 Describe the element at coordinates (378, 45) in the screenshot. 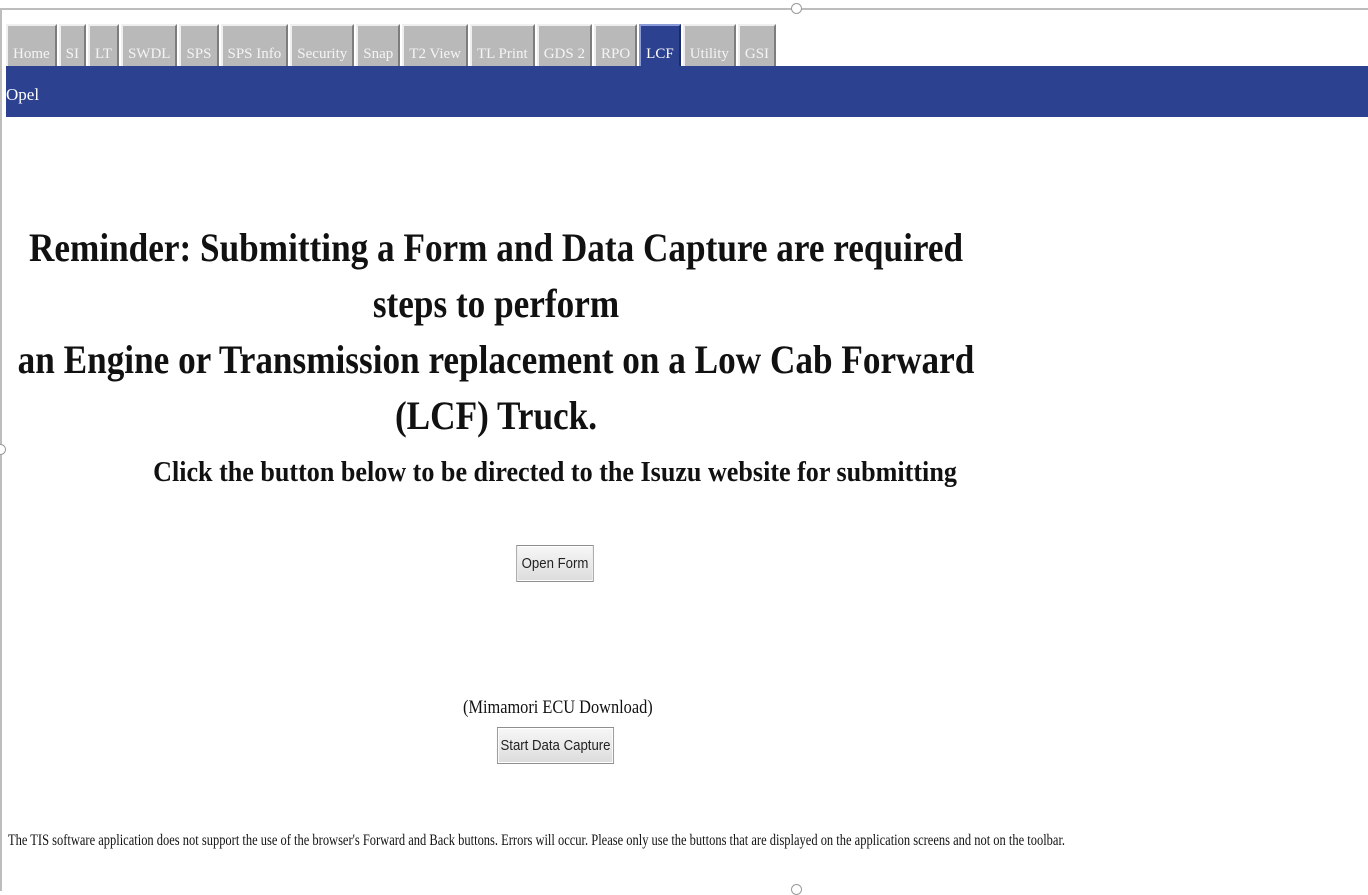

I see `tab-snap: Snap` at that location.